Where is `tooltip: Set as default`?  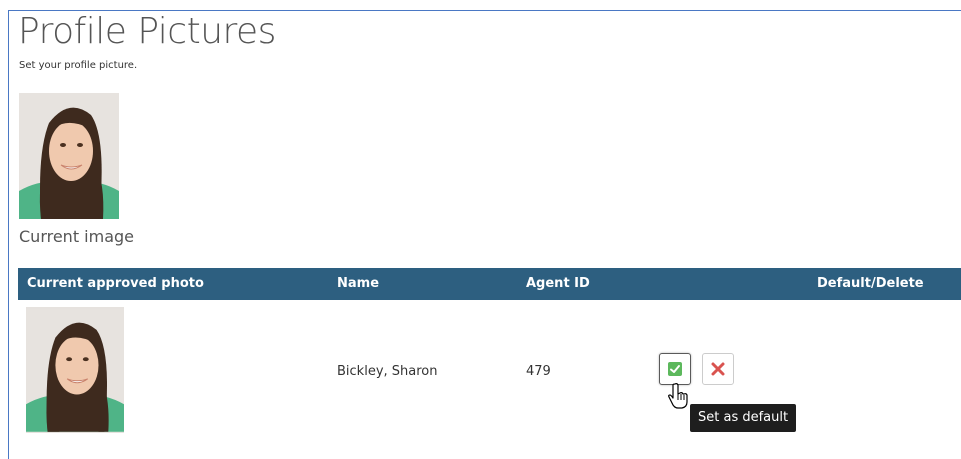
tooltip: Set as default is located at coordinates (743, 418).